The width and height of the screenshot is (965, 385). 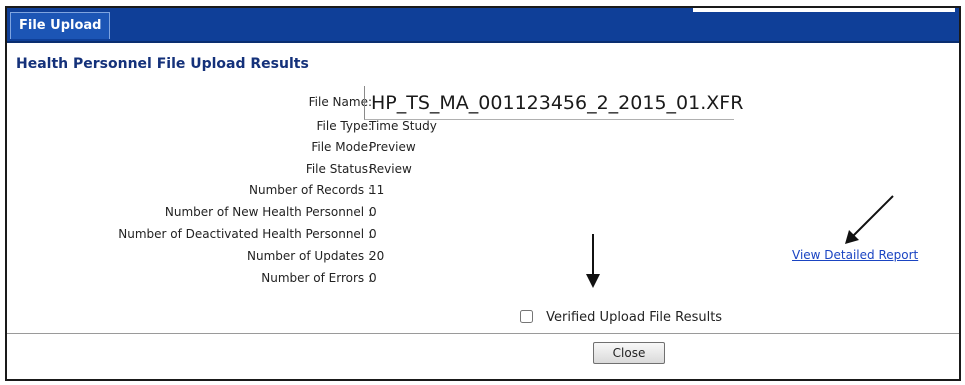 What do you see at coordinates (483, 333) in the screenshot?
I see `footer-divider` at bounding box center [483, 333].